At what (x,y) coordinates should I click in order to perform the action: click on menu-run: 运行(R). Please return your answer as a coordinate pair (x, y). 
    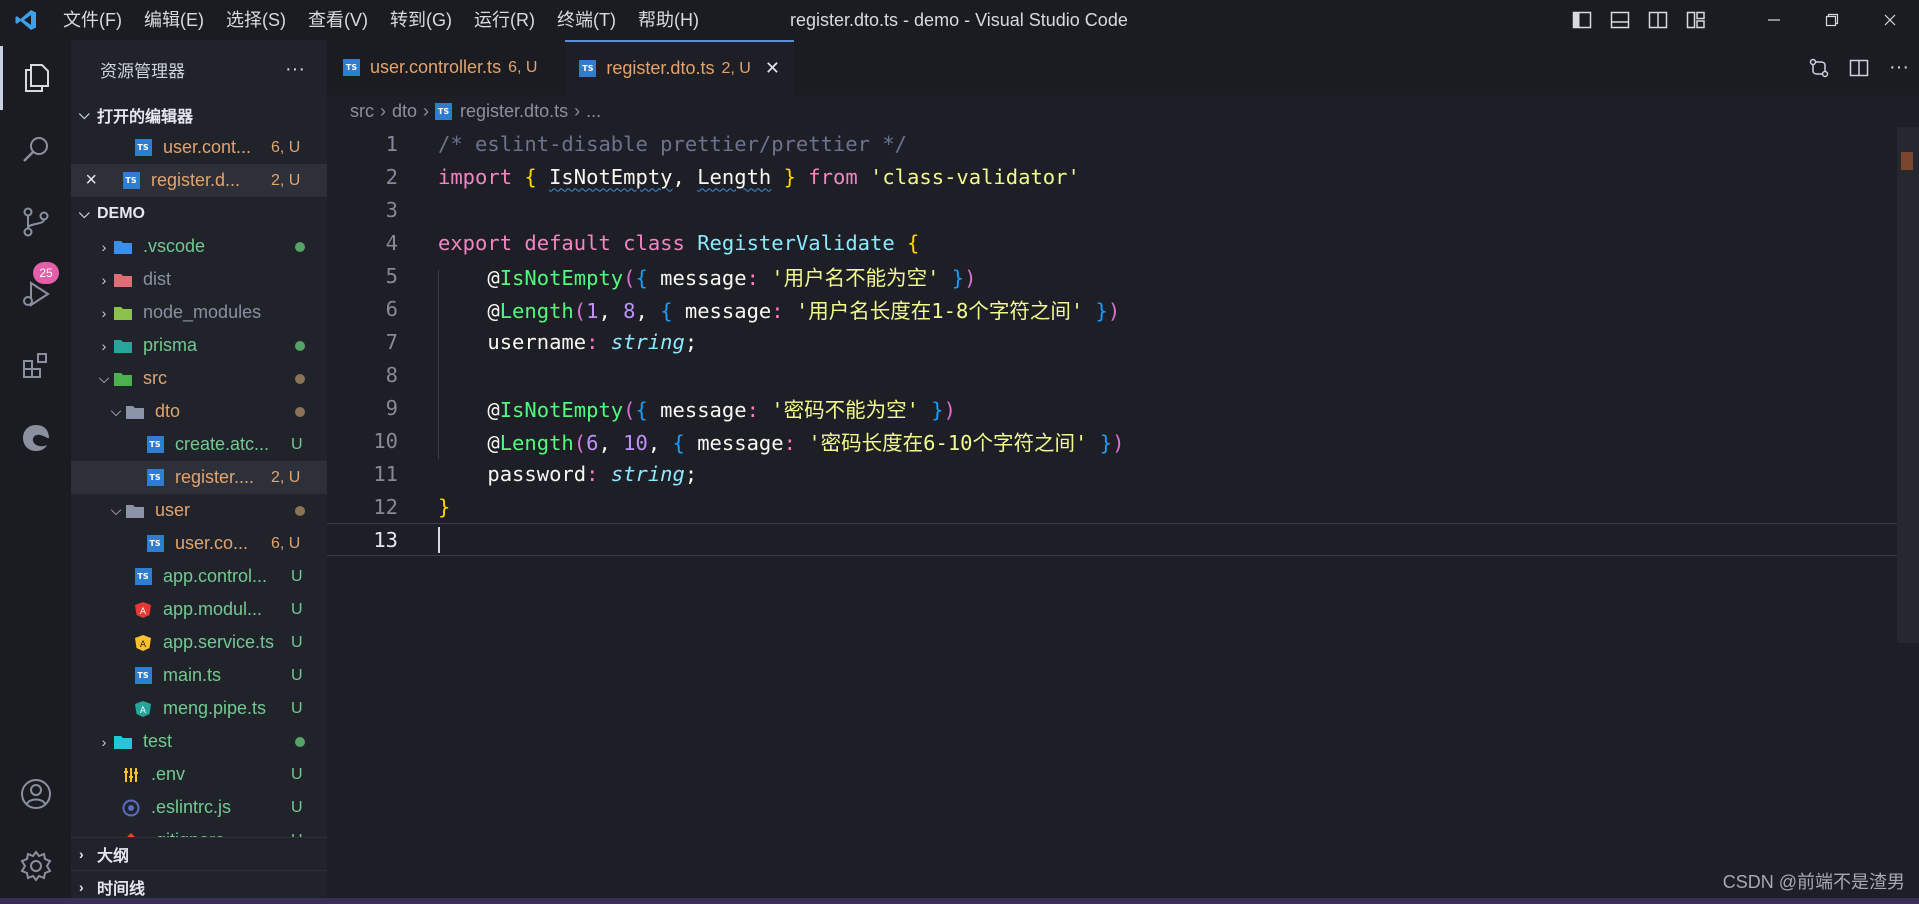
    Looking at the image, I should click on (504, 20).